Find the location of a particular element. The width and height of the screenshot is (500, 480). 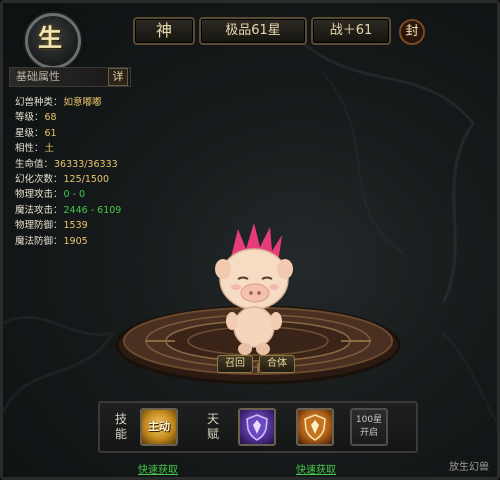

active-skill-text: 主动 is located at coordinates (159, 426).